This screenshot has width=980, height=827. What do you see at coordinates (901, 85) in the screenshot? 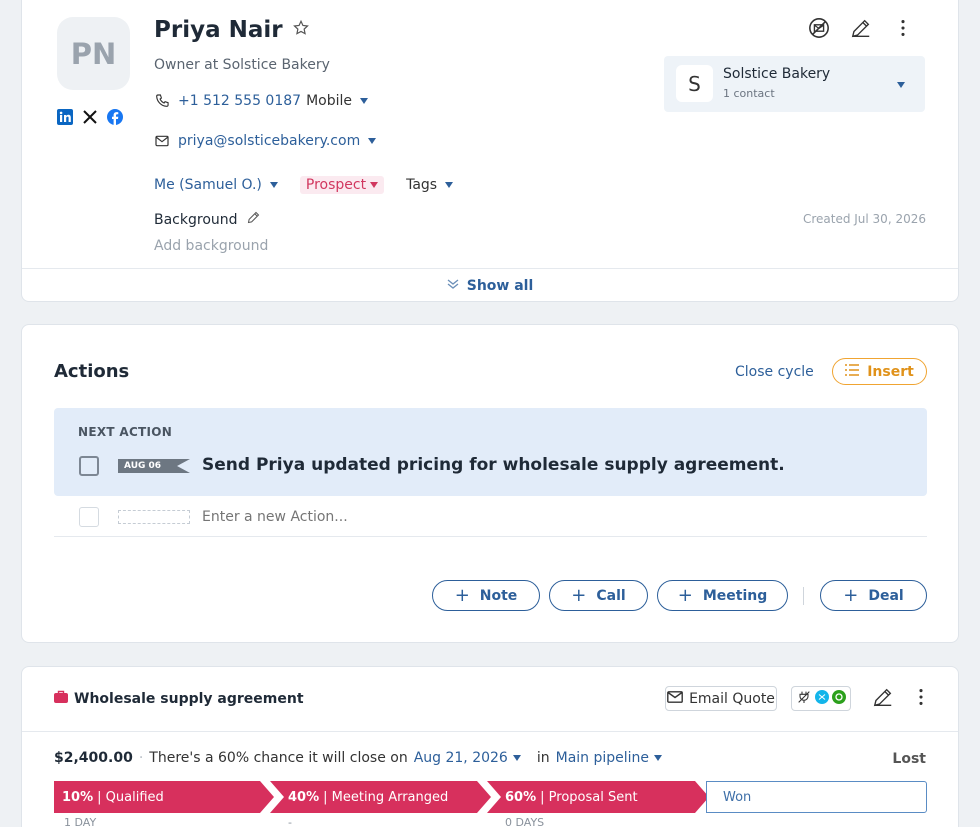
I see `company-dropdown-icon` at bounding box center [901, 85].